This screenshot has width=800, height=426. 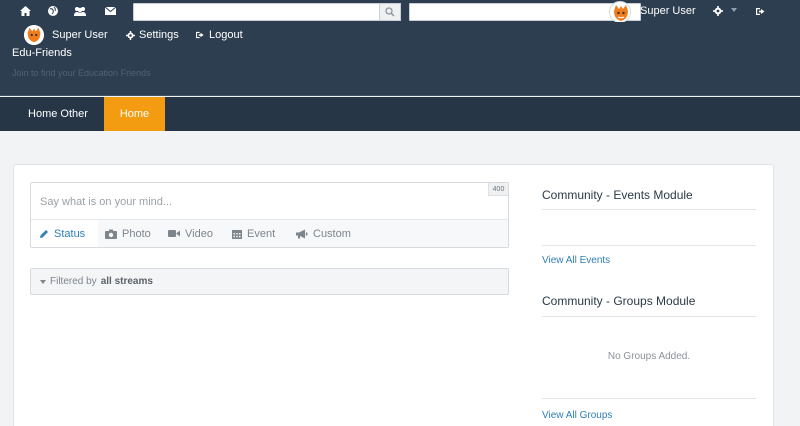 I want to click on header-user-label: Super User, so click(x=80, y=35).